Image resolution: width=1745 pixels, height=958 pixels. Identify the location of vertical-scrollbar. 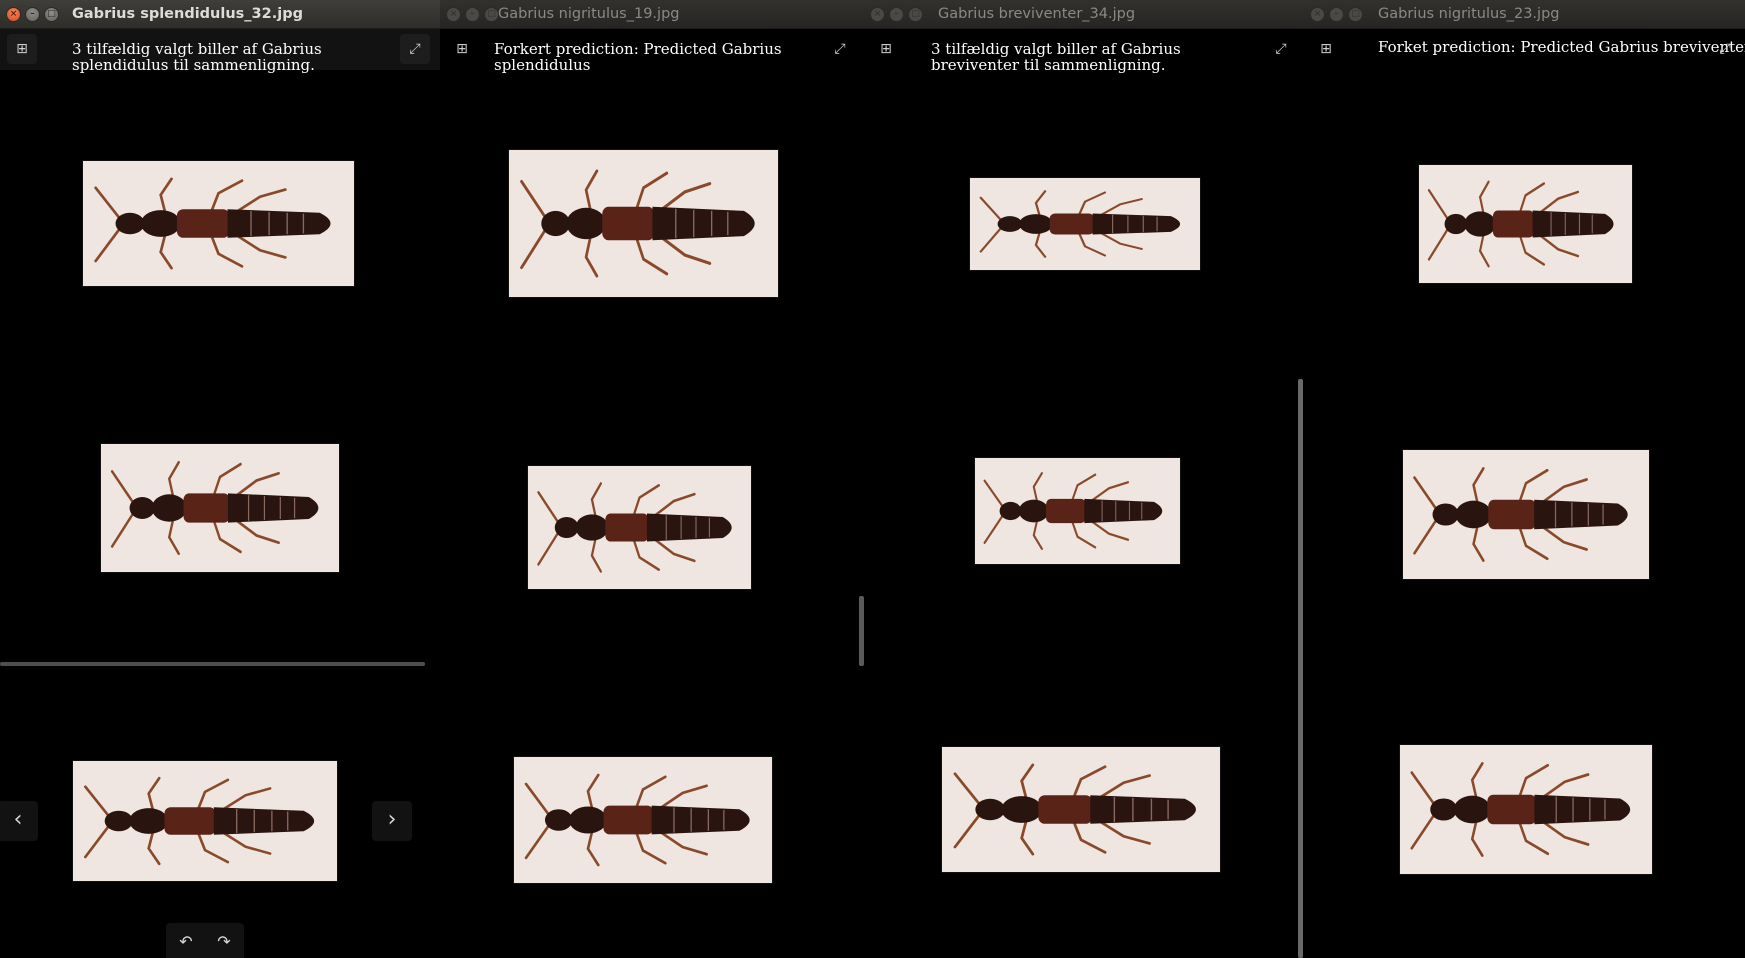
(1300, 668).